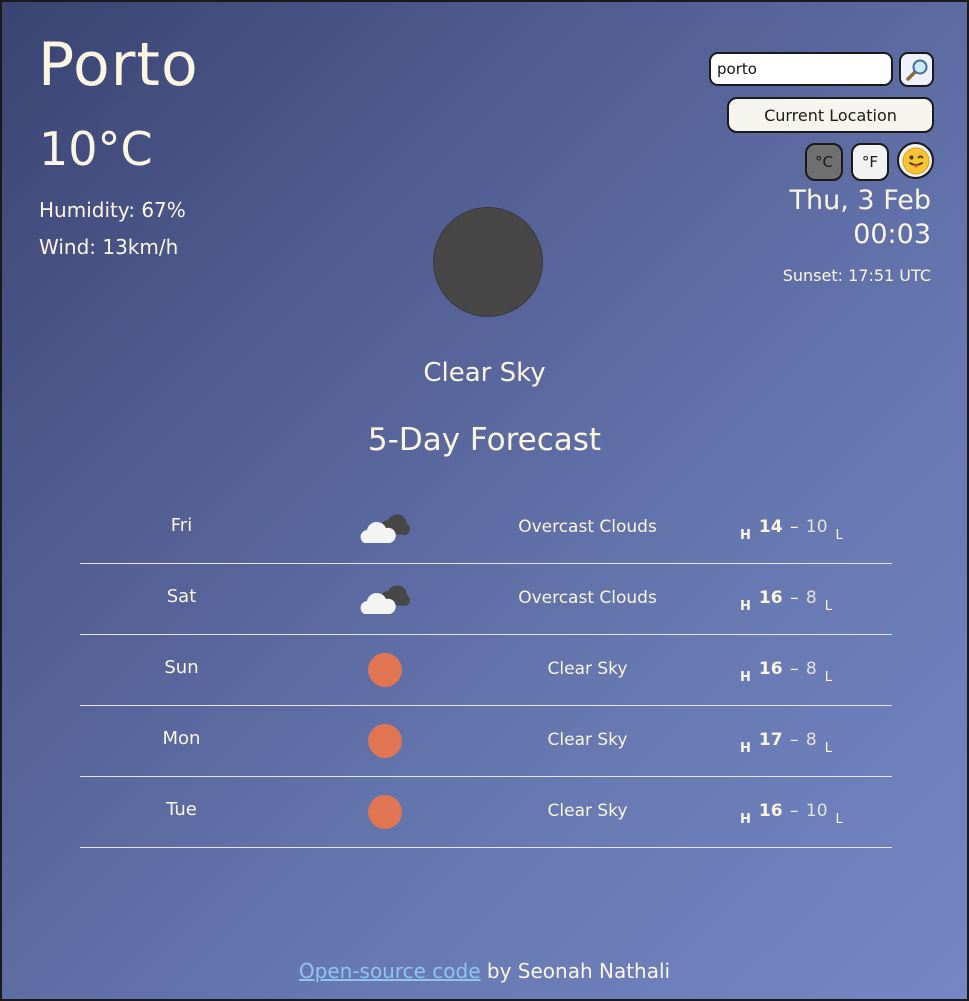 The height and width of the screenshot is (1001, 969). Describe the element at coordinates (870, 162) in the screenshot. I see `fahrenheit-button: °F` at that location.